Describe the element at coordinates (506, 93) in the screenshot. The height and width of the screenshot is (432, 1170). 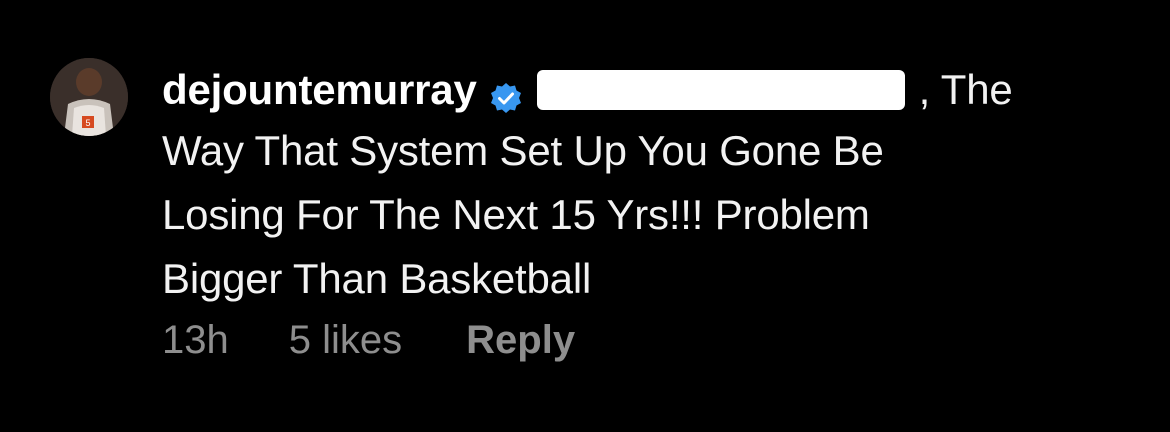
I see `verified-badge-icon` at that location.